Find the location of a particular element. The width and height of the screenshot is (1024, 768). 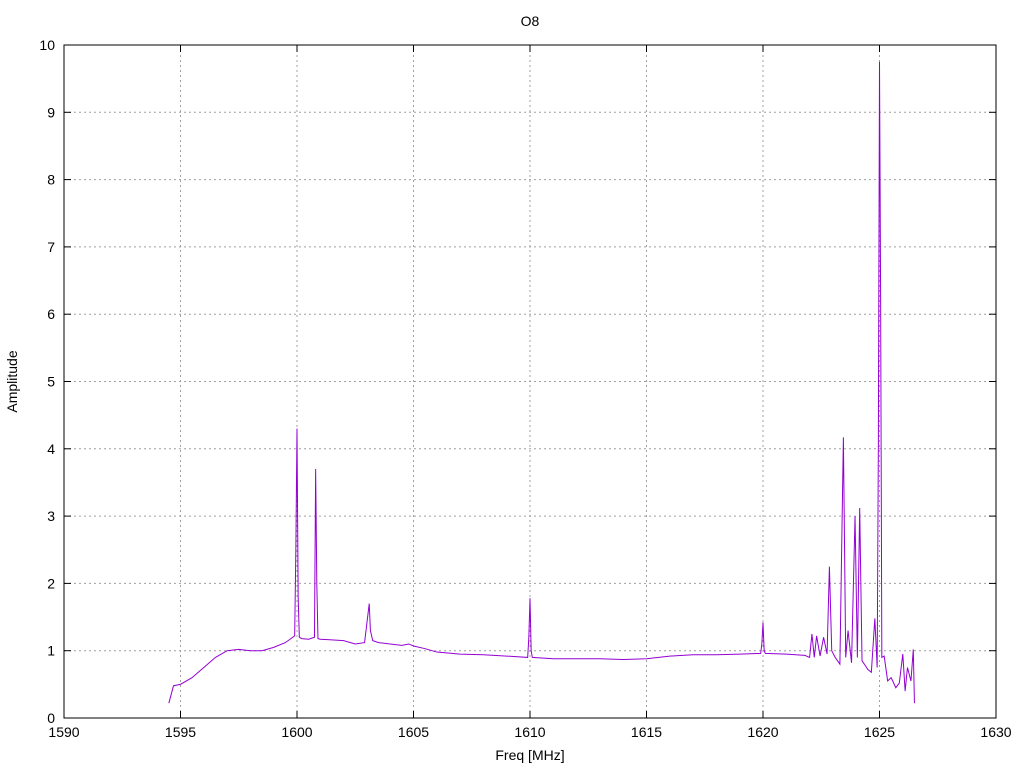

y-tick-labels: 0 1 2 3 4 5 6 7 8 9 10 is located at coordinates (47, 381).